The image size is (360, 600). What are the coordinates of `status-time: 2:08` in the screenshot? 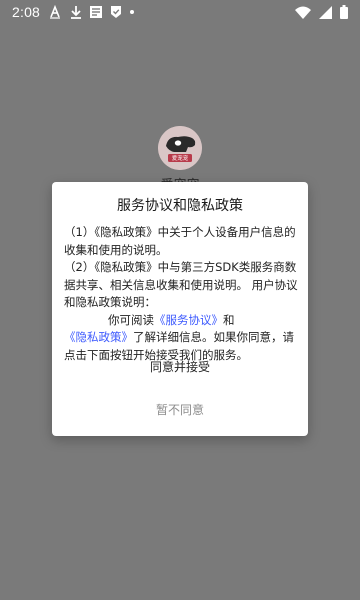 It's located at (26, 12).